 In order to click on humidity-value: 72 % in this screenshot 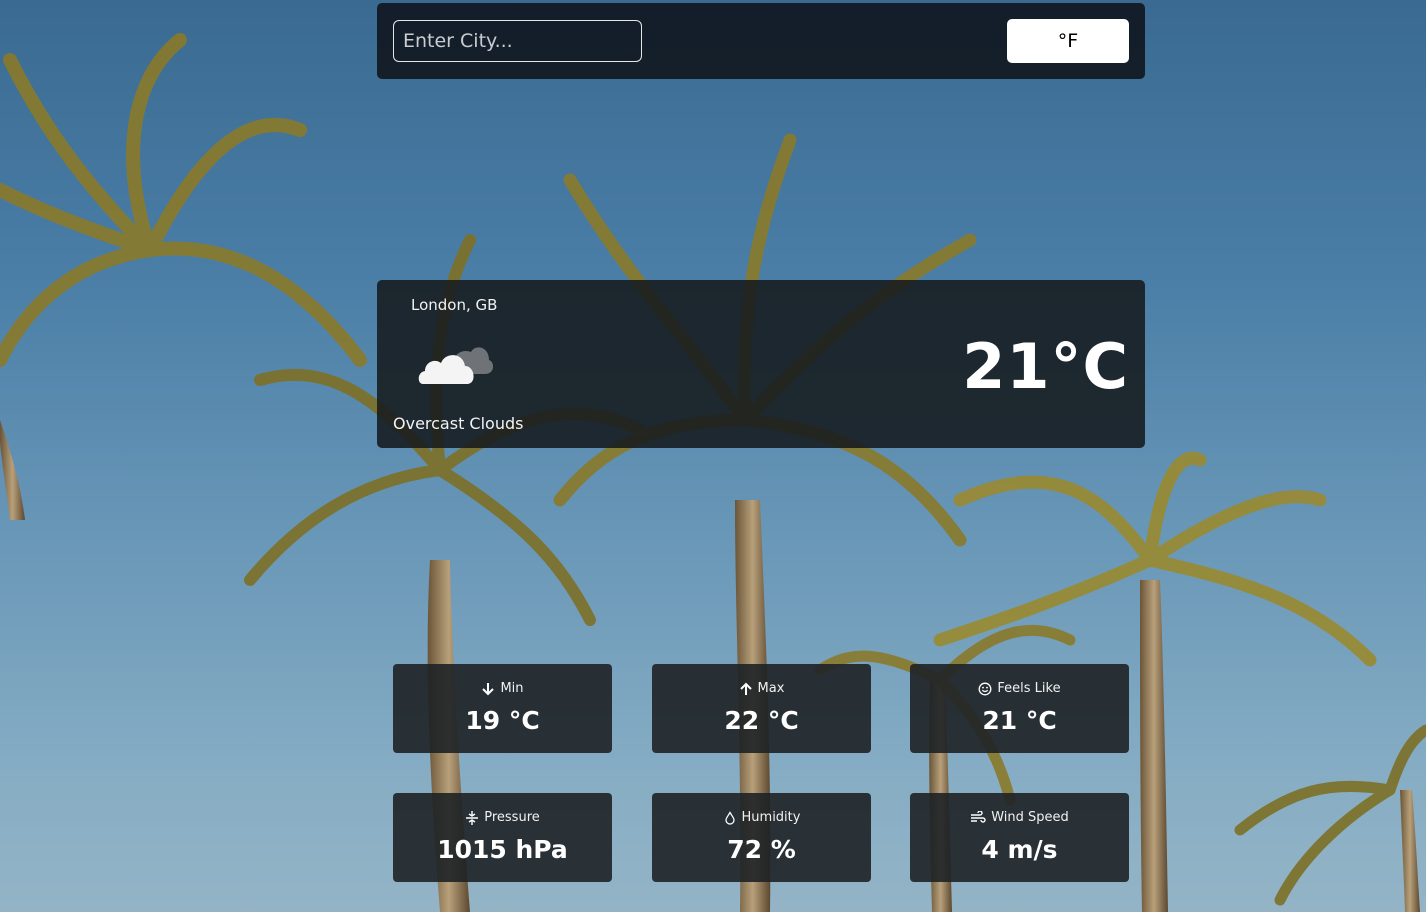, I will do `click(761, 849)`.